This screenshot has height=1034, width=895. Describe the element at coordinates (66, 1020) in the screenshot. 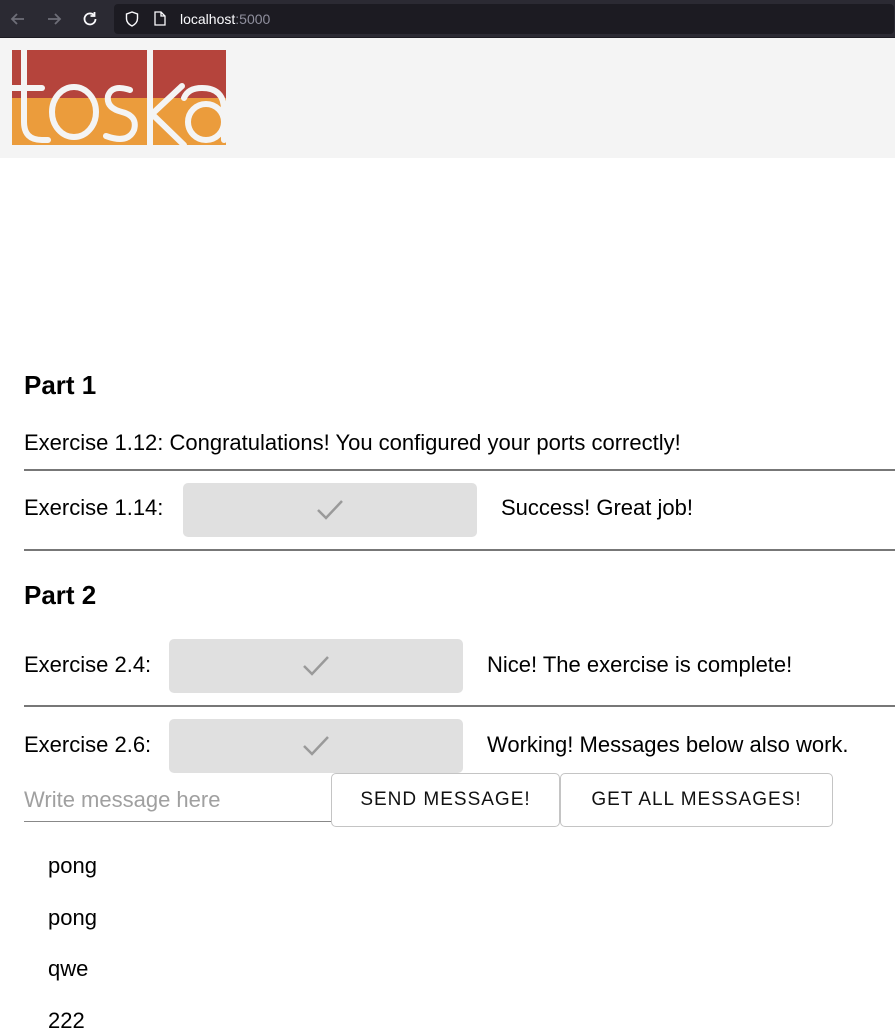

I see `message-item: 222` at that location.